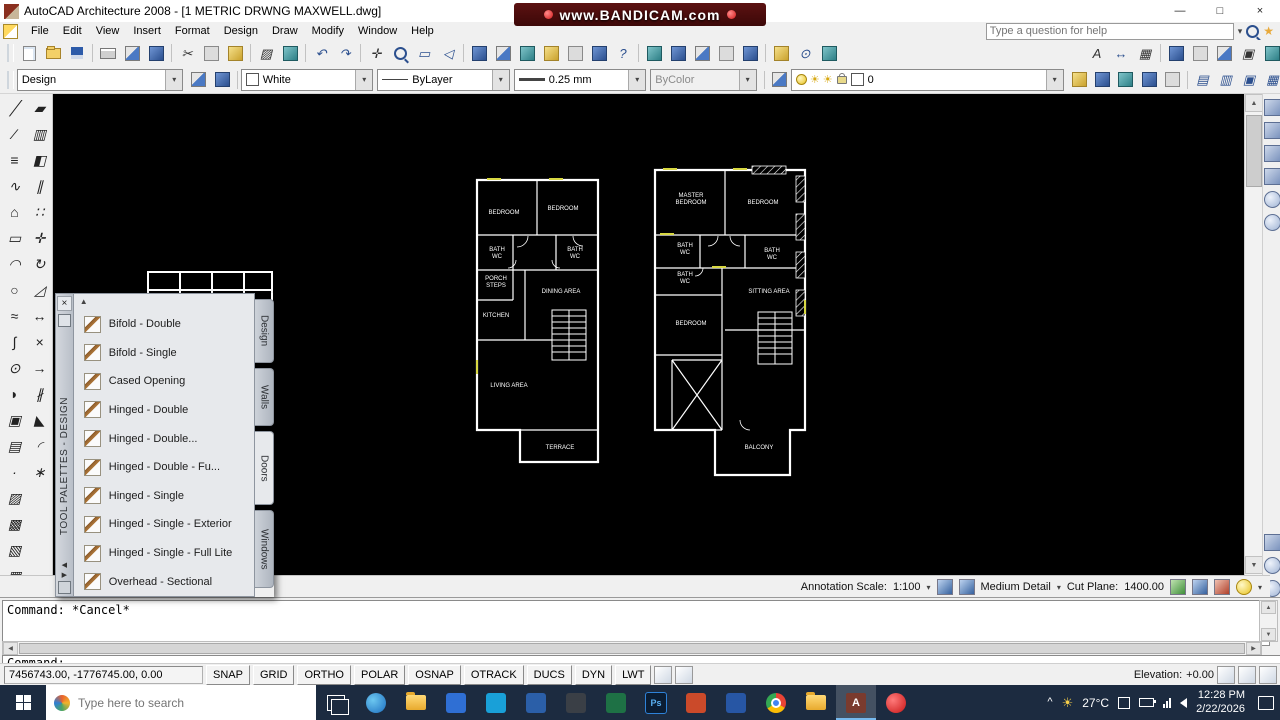 The height and width of the screenshot is (720, 1280). Describe the element at coordinates (636, 623) in the screenshot. I see `command-history: Command: *Cancel*` at that location.